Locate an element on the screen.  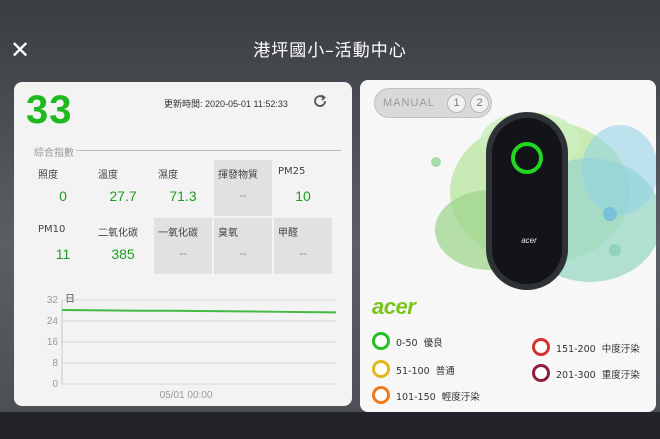
chart-y-tick-label: 8 is located at coordinates (55, 363).